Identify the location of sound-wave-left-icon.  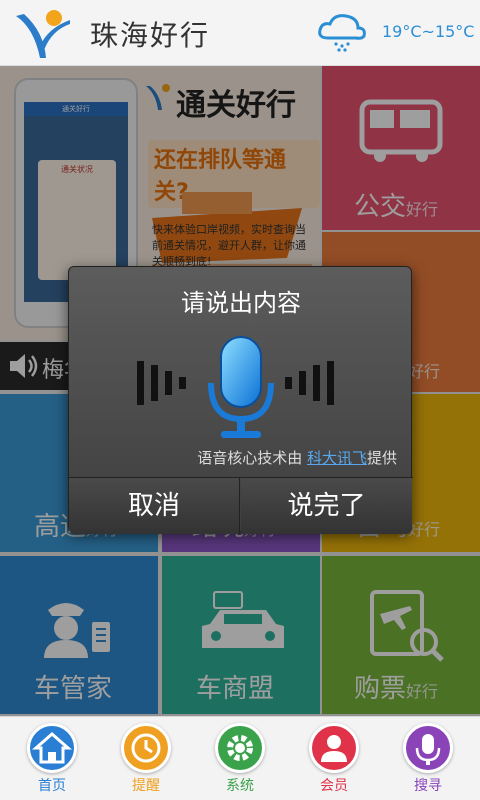
(161, 383).